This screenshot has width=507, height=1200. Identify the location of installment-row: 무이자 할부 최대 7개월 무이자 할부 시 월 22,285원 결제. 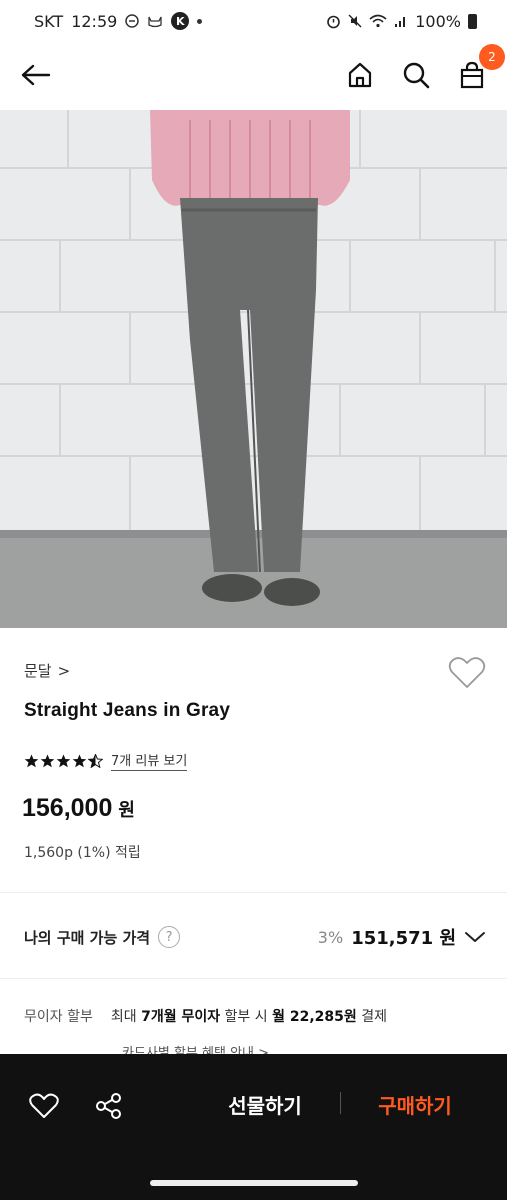
(205, 1016).